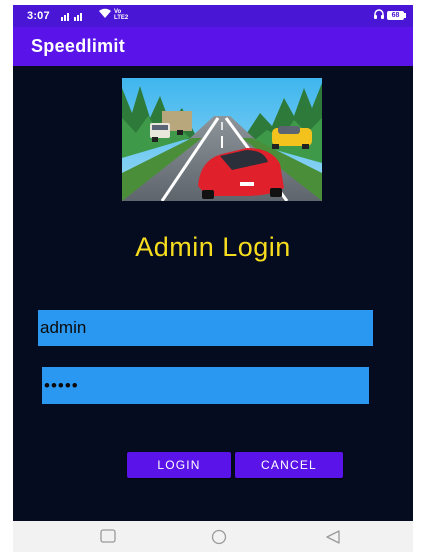  What do you see at coordinates (108, 536) in the screenshot?
I see `square-recents-icon` at bounding box center [108, 536].